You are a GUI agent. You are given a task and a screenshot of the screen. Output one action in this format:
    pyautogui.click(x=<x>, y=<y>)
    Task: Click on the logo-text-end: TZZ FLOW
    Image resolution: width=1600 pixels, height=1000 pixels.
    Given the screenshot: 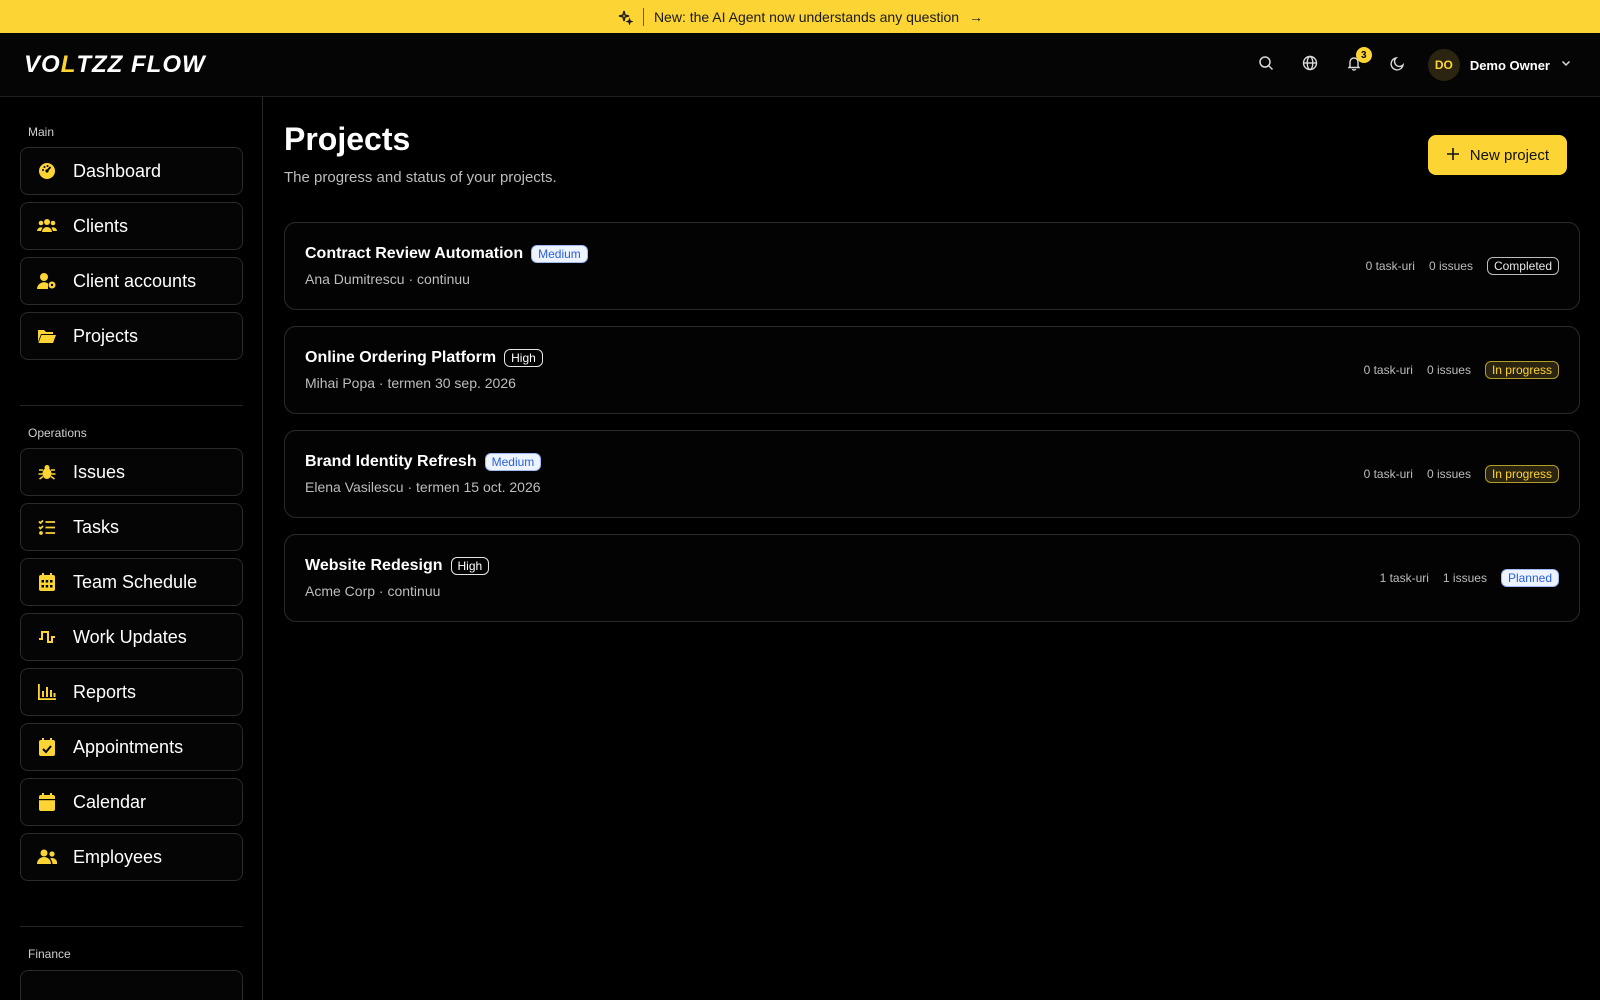 What is the action you would take?
    pyautogui.click(x=141, y=64)
    